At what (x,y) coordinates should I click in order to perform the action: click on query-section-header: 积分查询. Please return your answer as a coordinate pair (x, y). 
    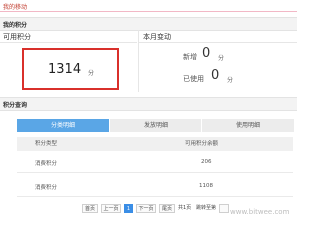
    Looking at the image, I should click on (148, 104).